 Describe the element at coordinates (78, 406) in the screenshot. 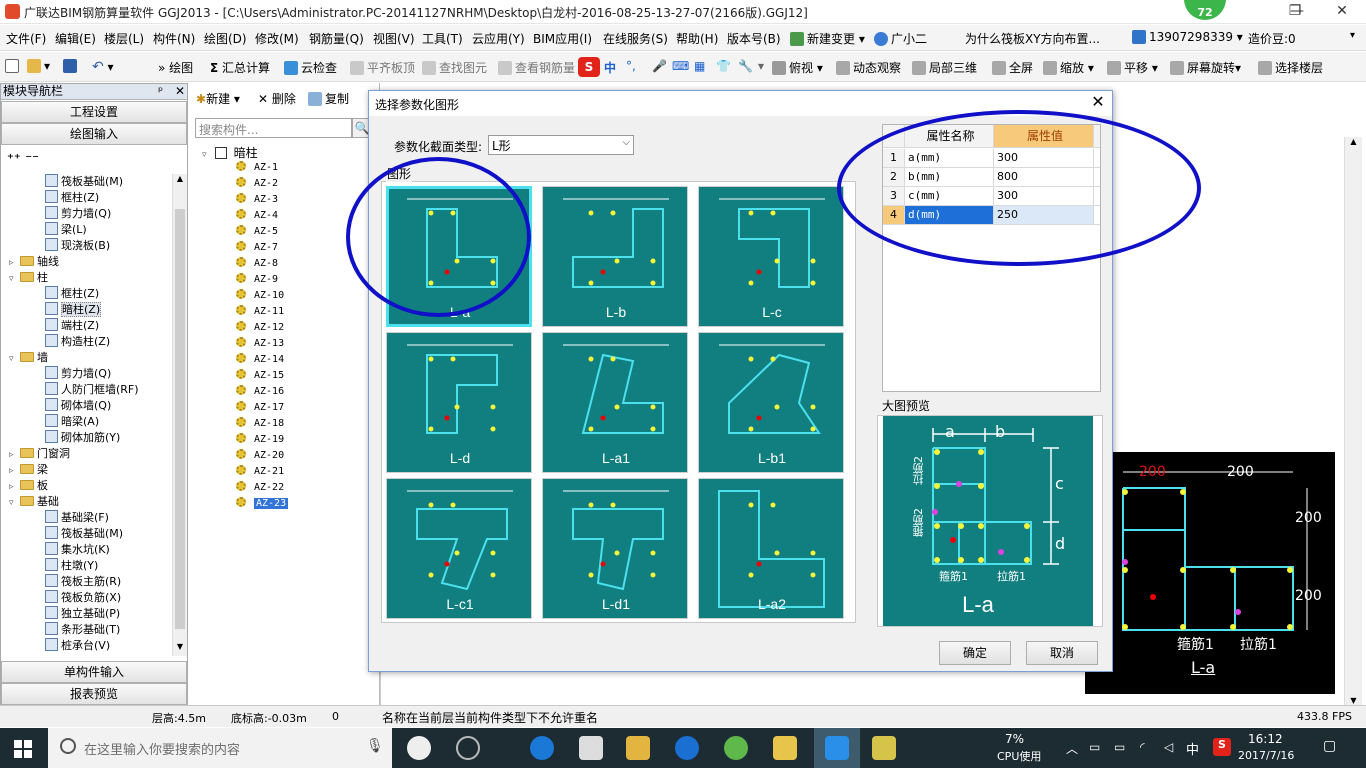

I see `tree-item: 砌体墙(Q)` at that location.